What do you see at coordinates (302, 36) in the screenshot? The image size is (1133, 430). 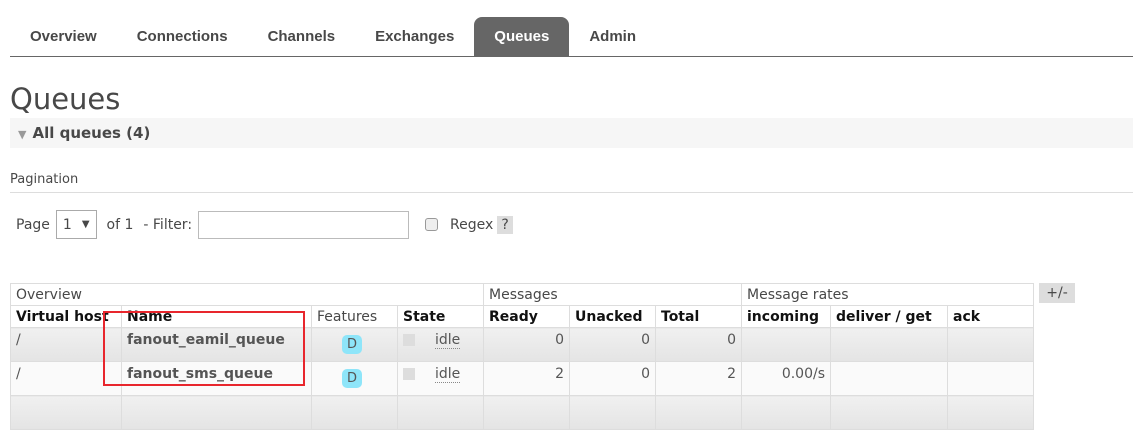 I see `tab-channels: Channels` at bounding box center [302, 36].